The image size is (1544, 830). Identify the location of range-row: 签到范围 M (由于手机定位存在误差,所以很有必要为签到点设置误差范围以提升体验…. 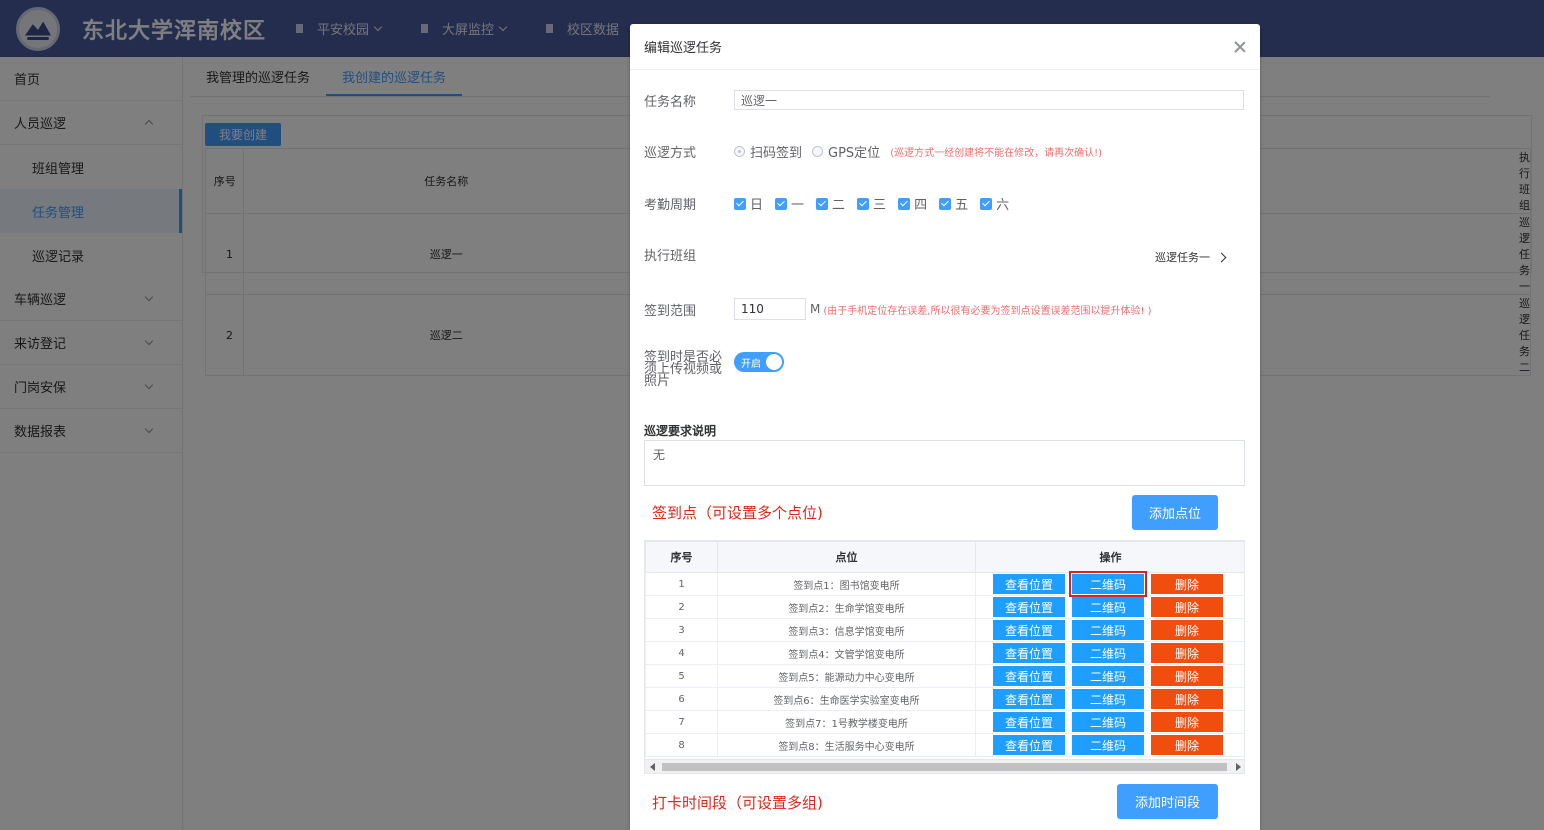
(898, 309).